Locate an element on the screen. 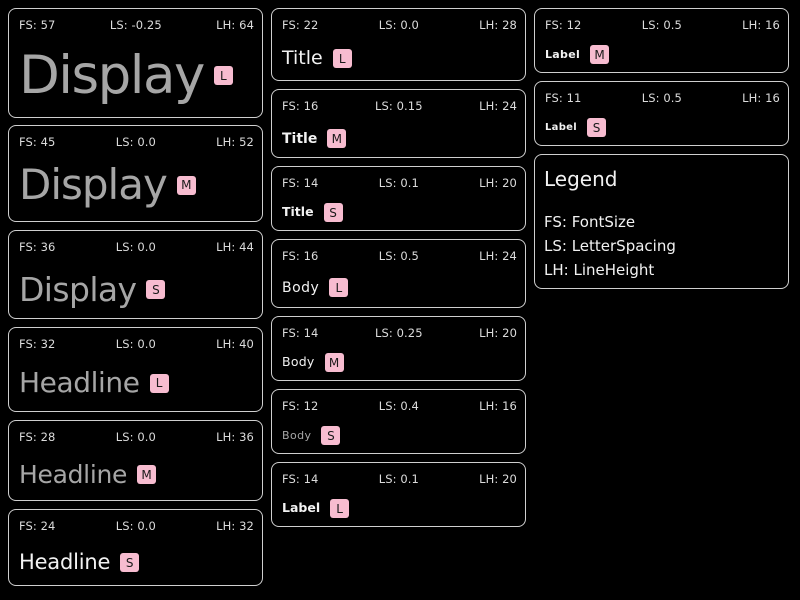  card-body-small: FS: 12 LS: 0.4 LH: 16 Body S is located at coordinates (398, 421).